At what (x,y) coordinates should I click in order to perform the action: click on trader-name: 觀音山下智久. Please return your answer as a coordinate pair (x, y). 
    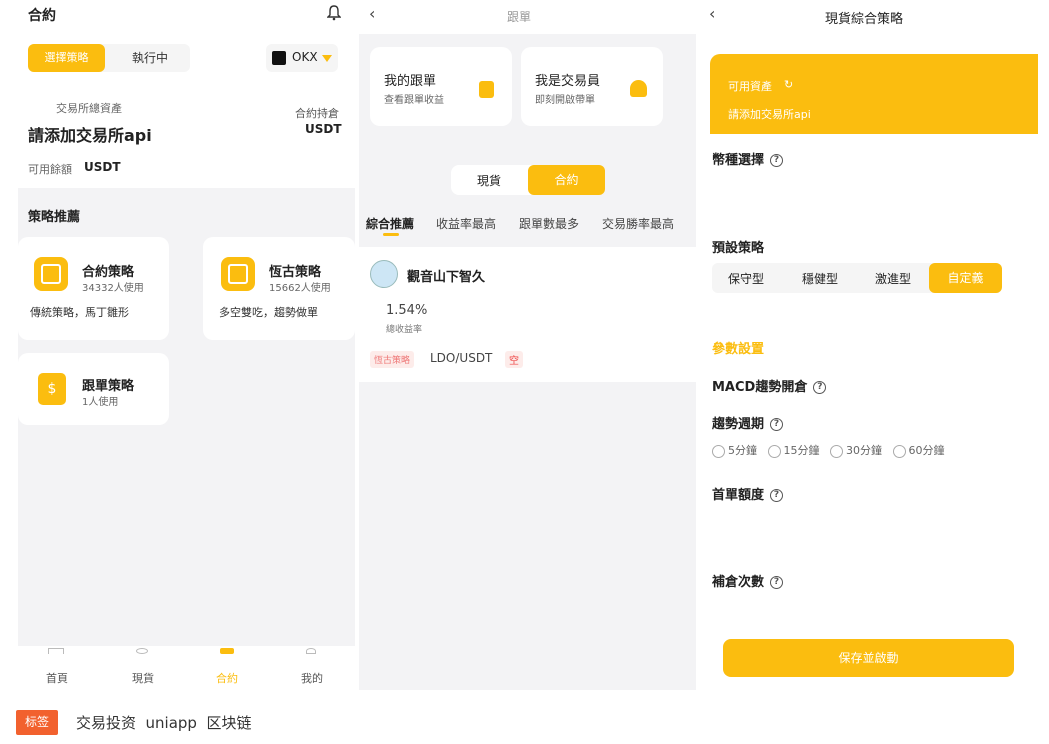
    Looking at the image, I should click on (446, 277).